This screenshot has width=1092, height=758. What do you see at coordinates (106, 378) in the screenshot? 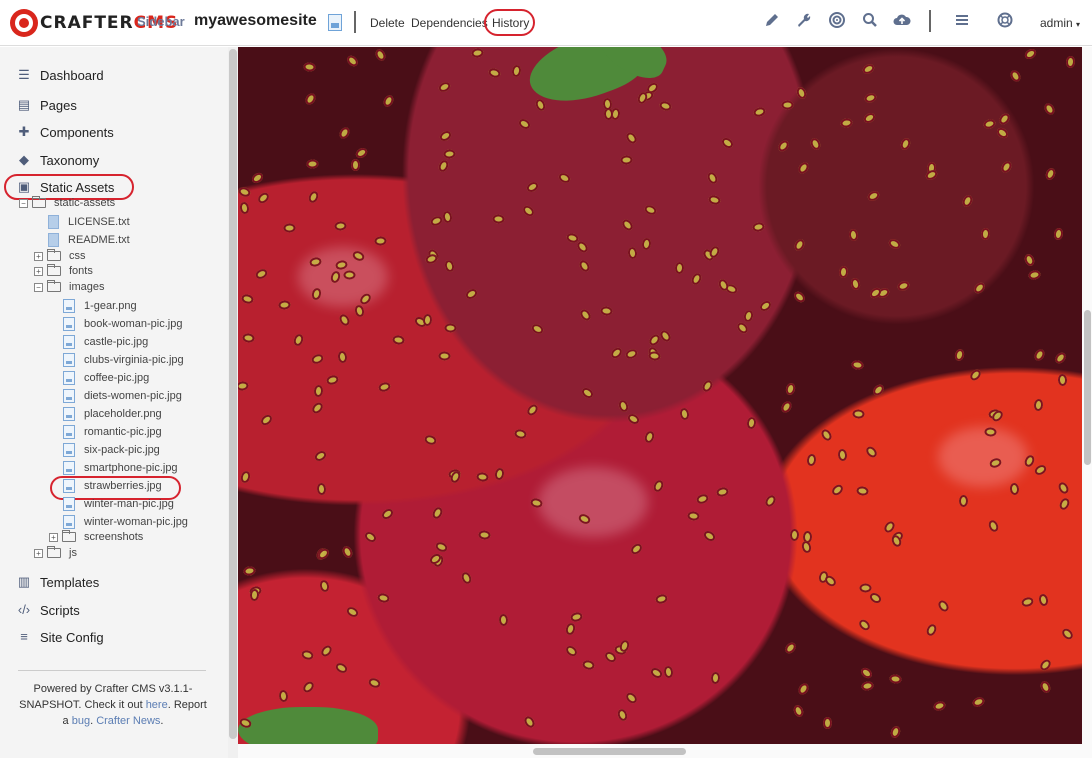
I see `tree-image-file: coffee-pic.jpg` at bounding box center [106, 378].